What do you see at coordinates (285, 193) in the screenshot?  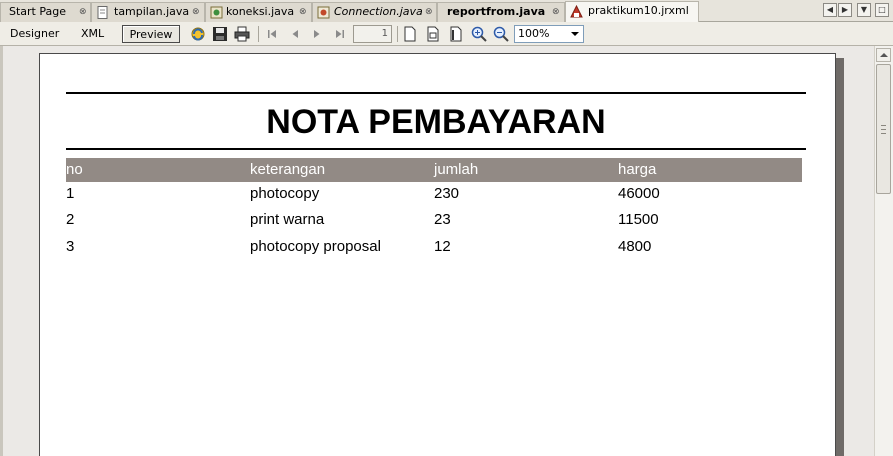 I see `cell-keterangan: photocopy` at bounding box center [285, 193].